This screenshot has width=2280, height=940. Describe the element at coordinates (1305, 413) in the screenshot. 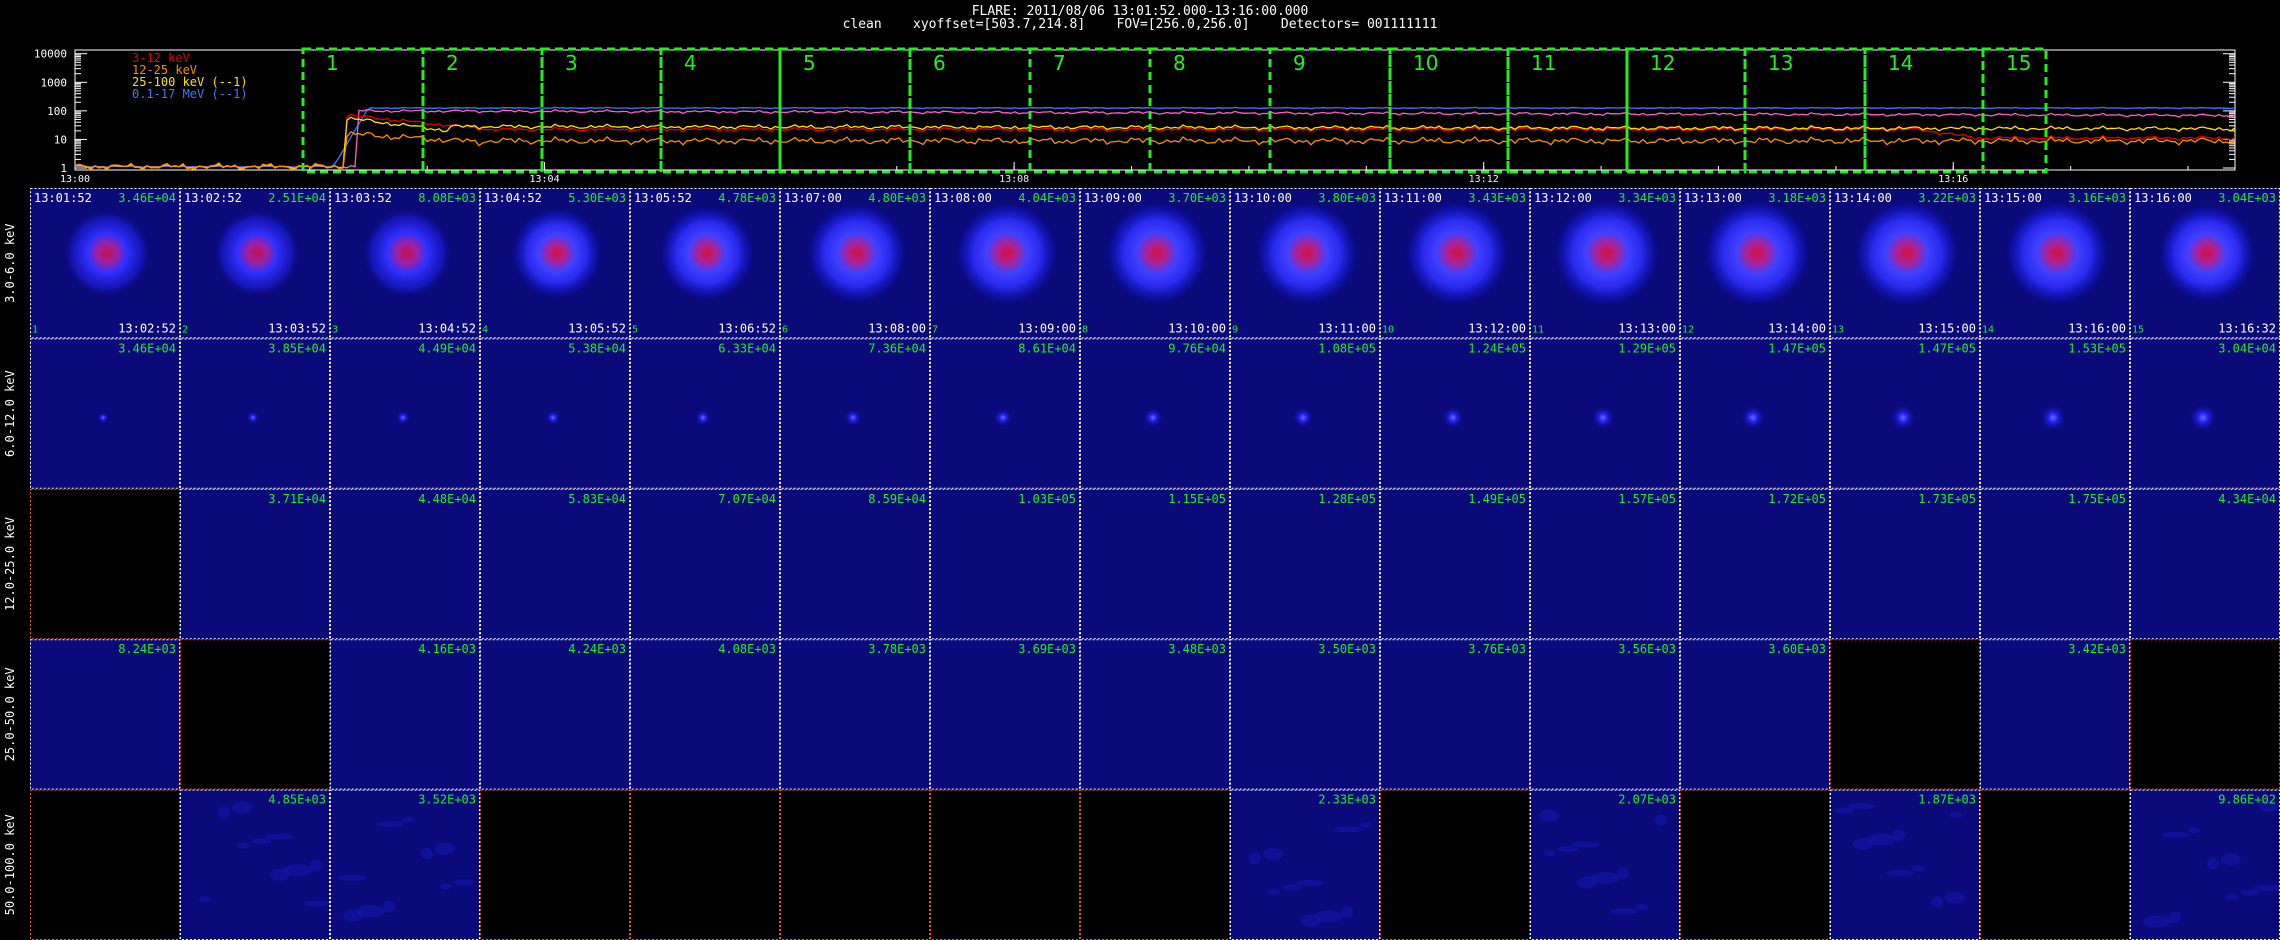

I see `image-cell: 1.08E+05` at that location.